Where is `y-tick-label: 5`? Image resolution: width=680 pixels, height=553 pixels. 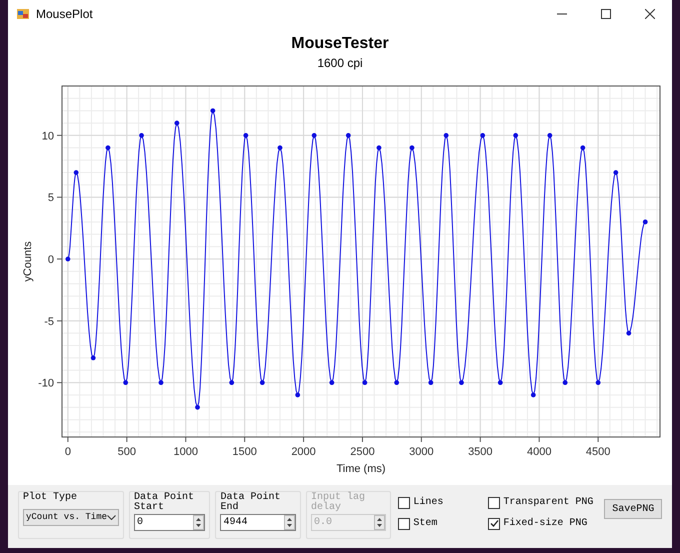
y-tick-label: 5 is located at coordinates (51, 198).